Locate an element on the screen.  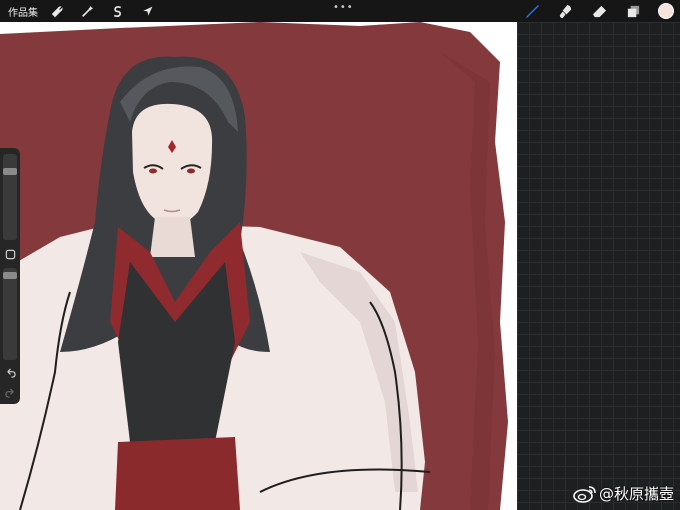
magic-wand-icon is located at coordinates (87, 11).